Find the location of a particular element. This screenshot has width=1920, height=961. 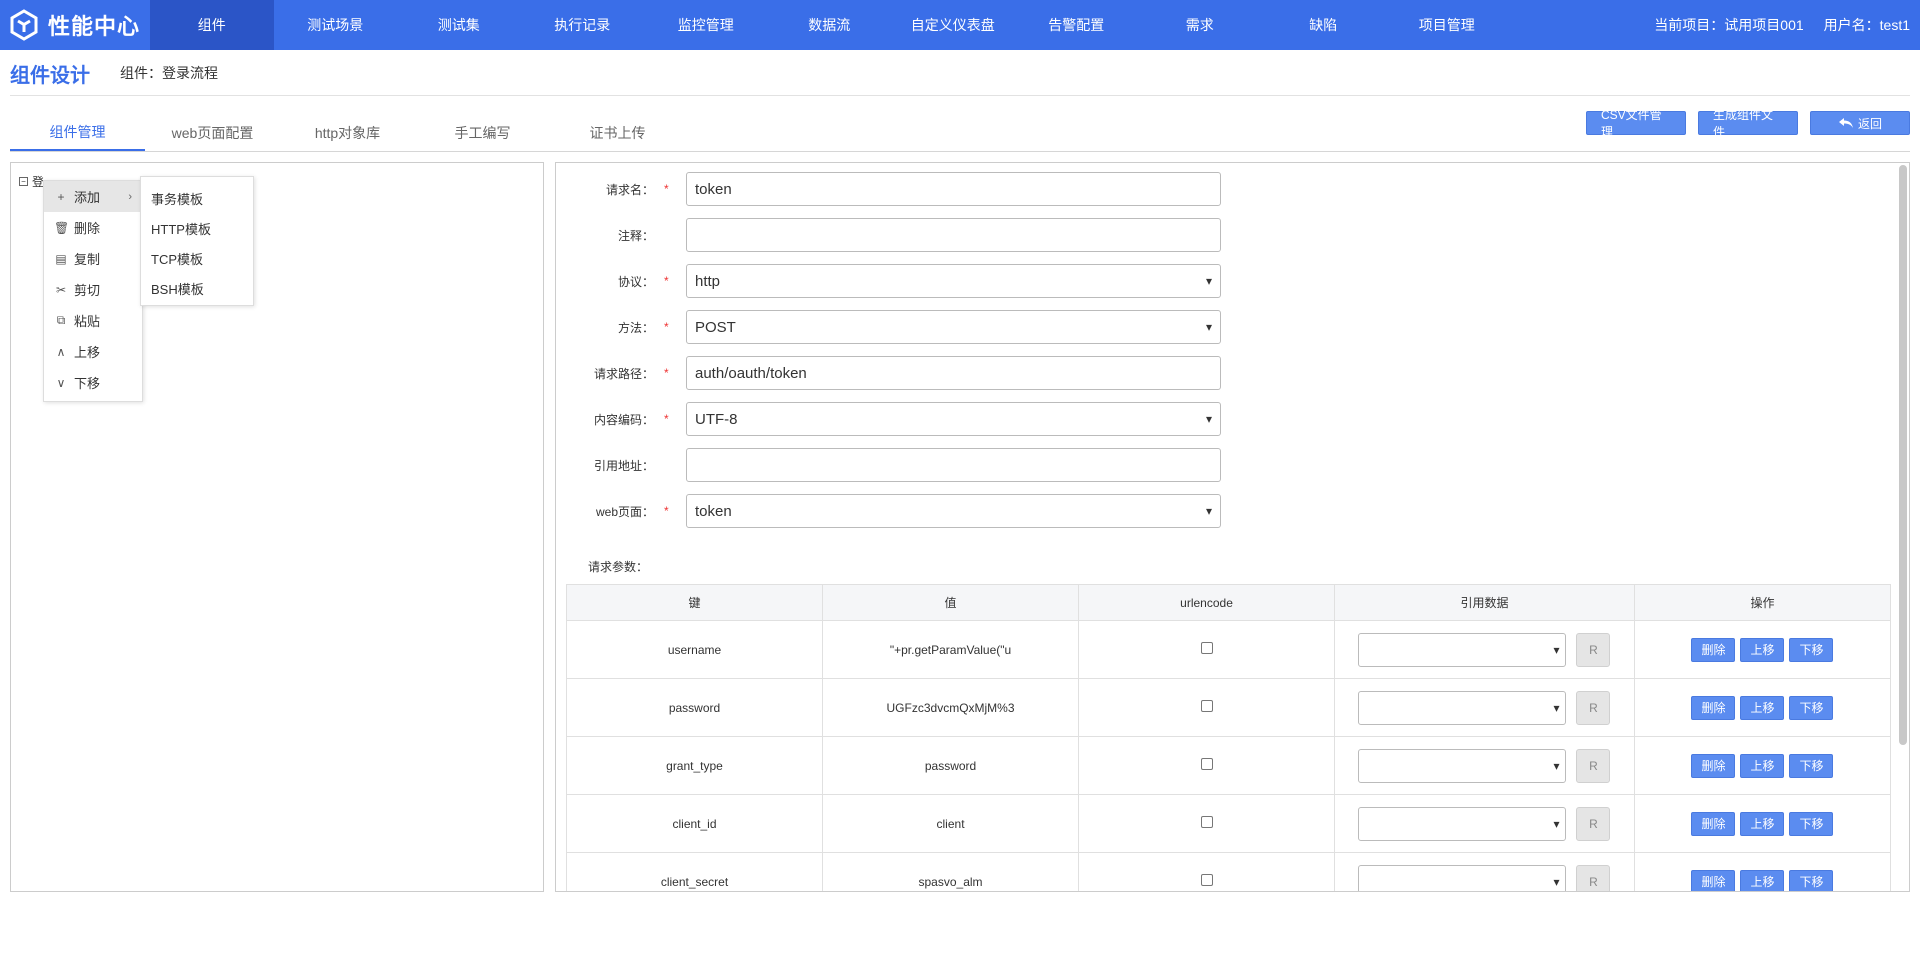

column-header: 操作 is located at coordinates (1762, 602).